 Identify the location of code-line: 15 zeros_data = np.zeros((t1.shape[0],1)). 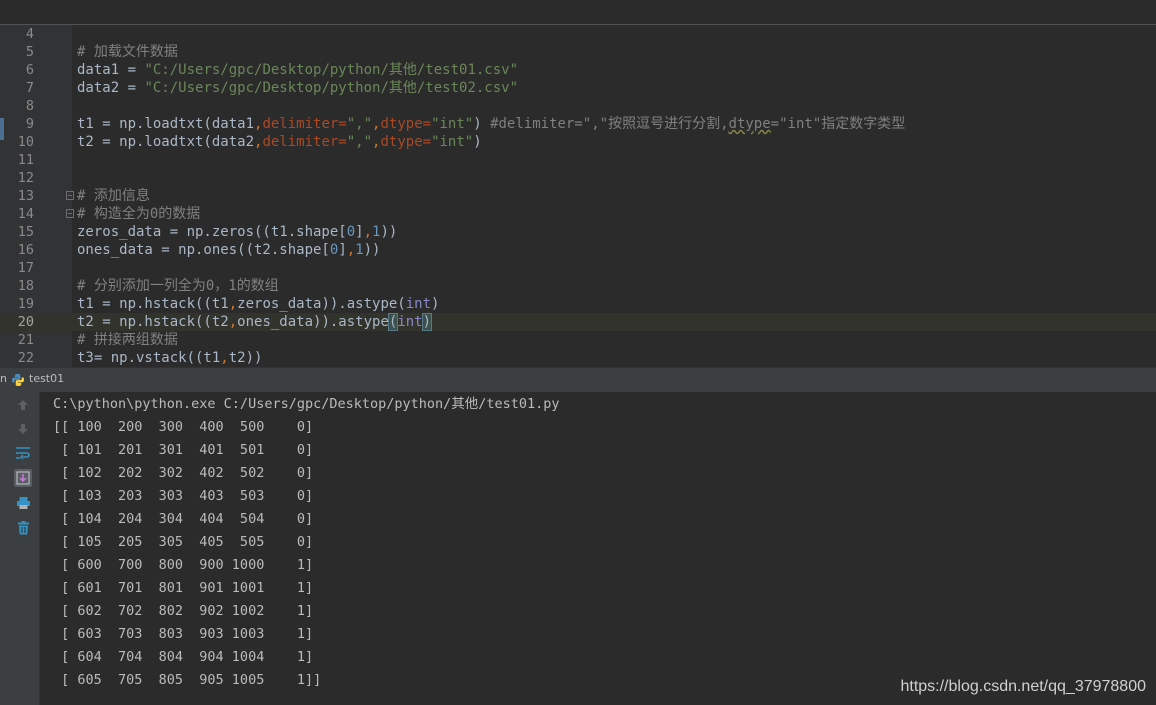
(578, 232).